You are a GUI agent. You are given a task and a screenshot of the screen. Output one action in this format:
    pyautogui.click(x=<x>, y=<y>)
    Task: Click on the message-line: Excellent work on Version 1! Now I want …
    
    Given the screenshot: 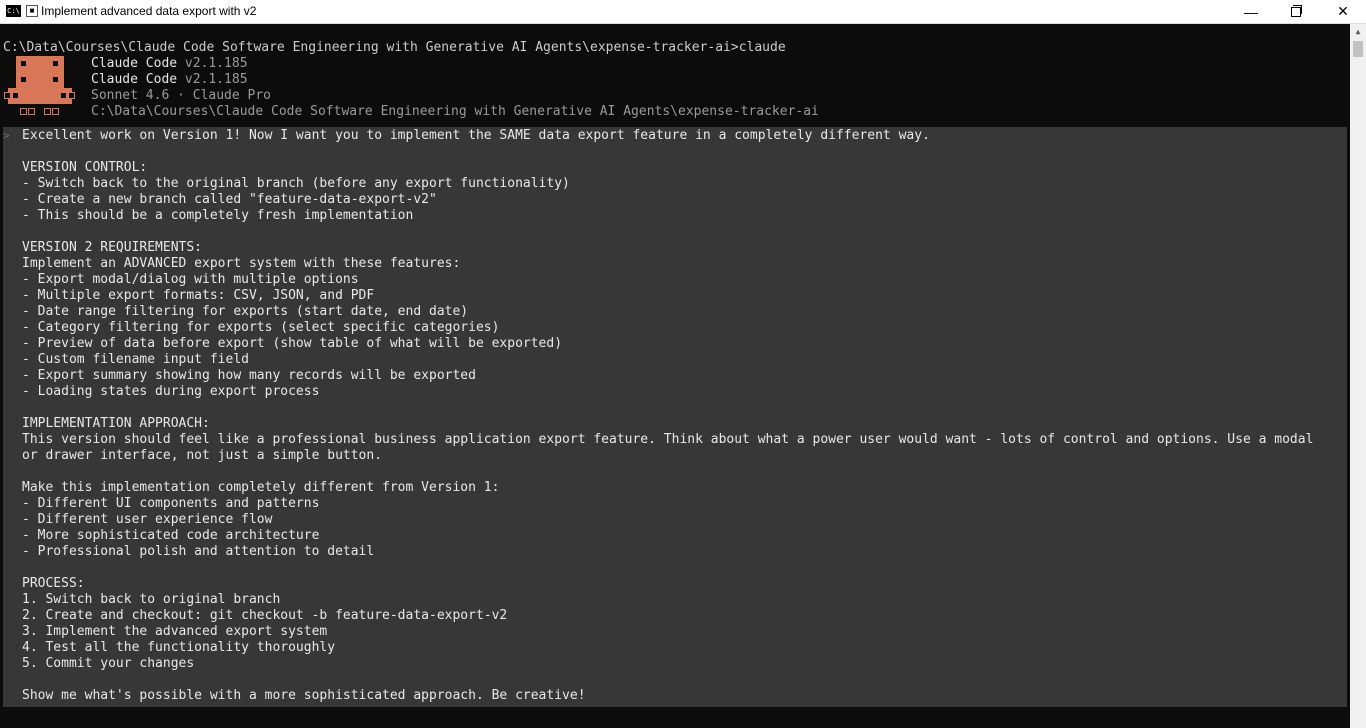 What is the action you would take?
    pyautogui.click(x=476, y=135)
    